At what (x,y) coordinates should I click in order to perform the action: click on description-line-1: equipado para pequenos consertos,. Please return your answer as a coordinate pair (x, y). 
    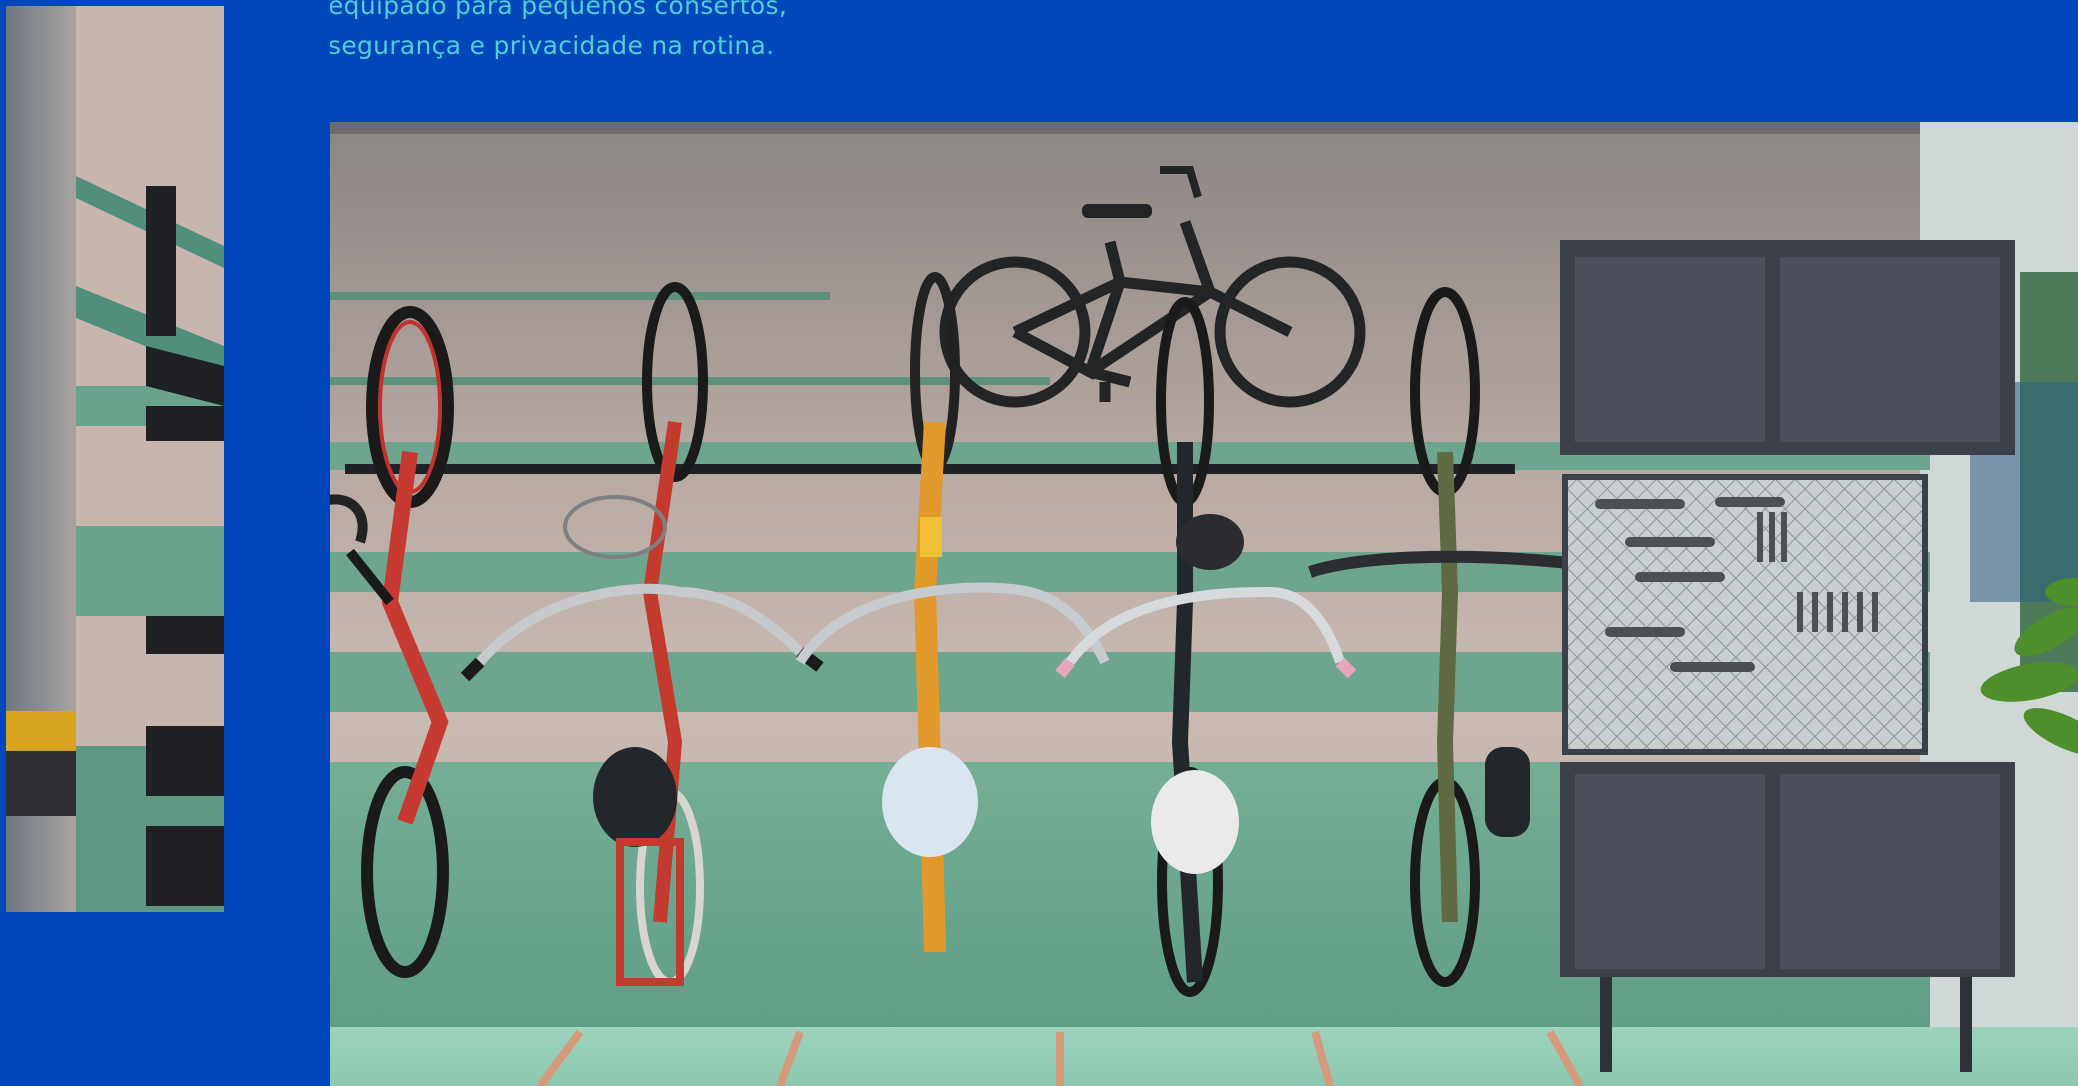
    Looking at the image, I should click on (558, 10).